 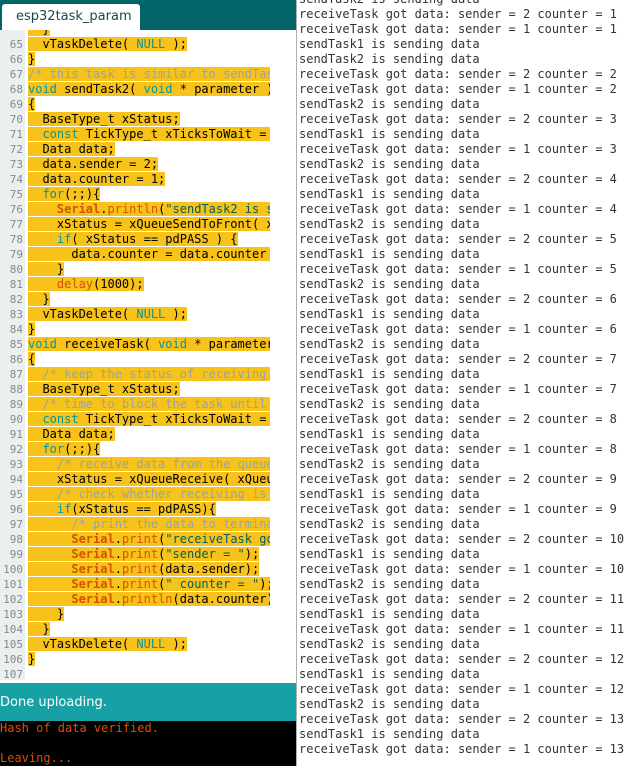 What do you see at coordinates (150, 434) in the screenshot?
I see `code-line: 91 Data data;` at bounding box center [150, 434].